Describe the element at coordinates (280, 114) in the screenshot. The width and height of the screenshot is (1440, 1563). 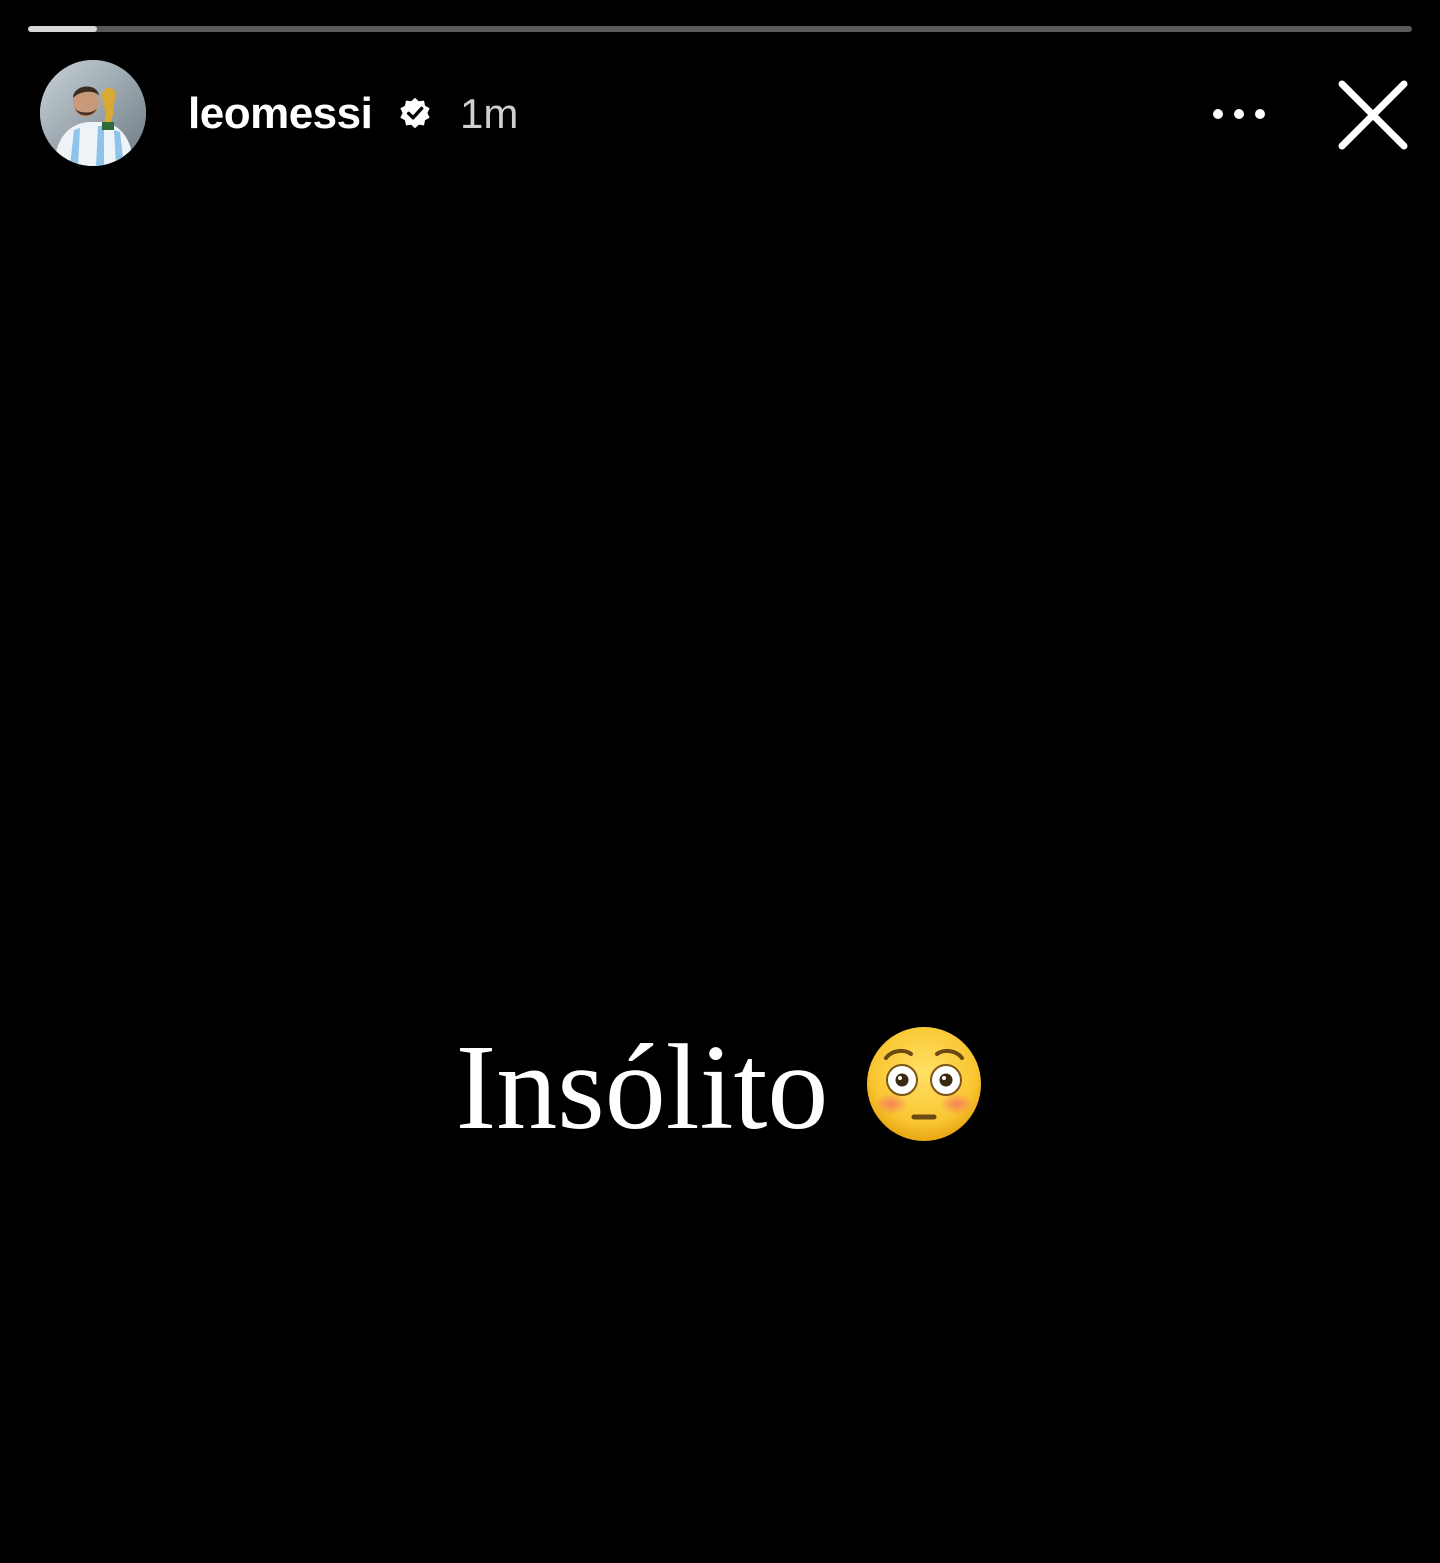
I see `username: leomessi` at that location.